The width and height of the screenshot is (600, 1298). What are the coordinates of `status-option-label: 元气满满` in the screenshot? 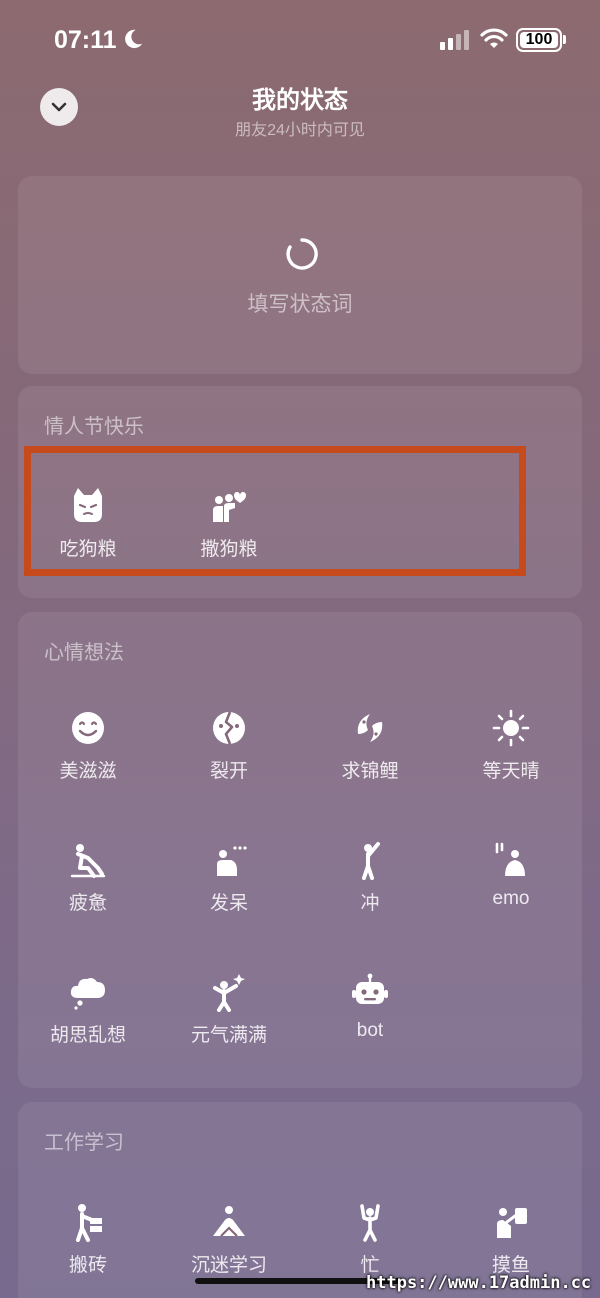 It's located at (228, 1035).